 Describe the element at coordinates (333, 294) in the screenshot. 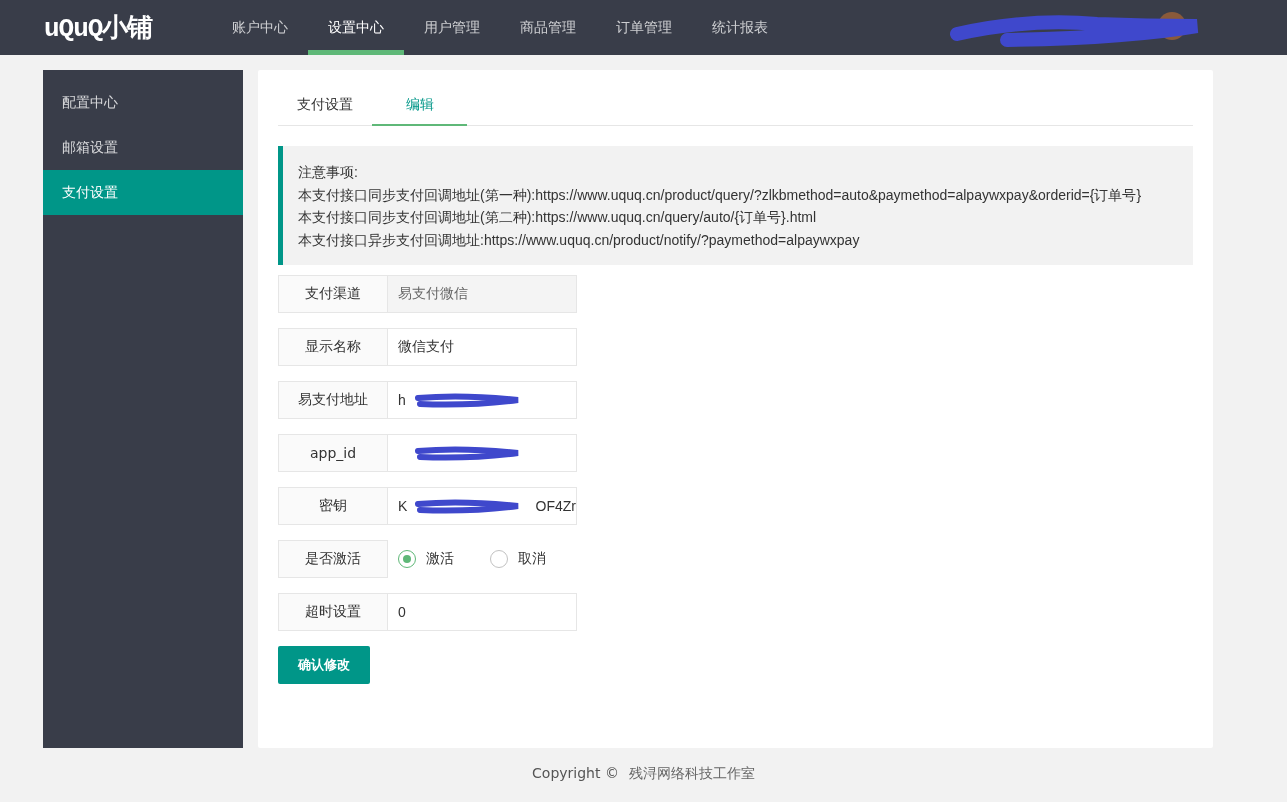

I see `field-label: 支付渠道` at that location.